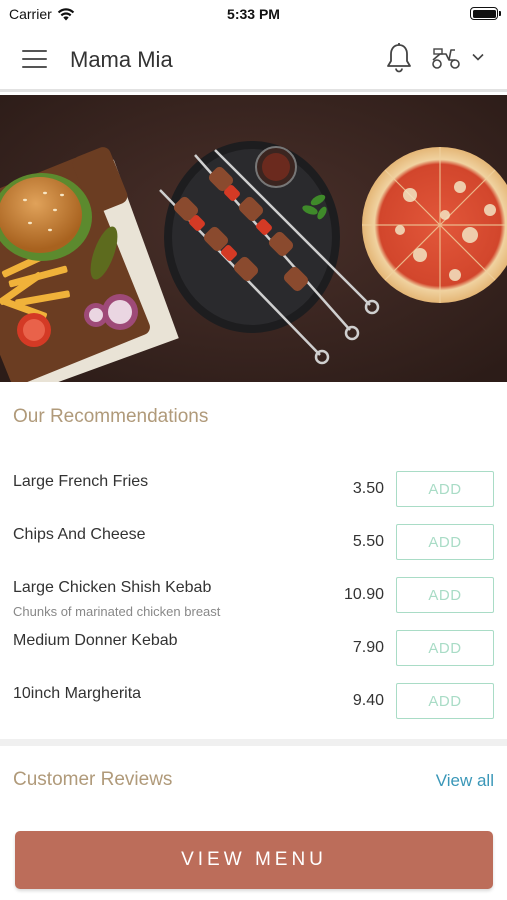 Image resolution: width=507 pixels, height=900 pixels. I want to click on delivery-scooter-icon, so click(446, 58).